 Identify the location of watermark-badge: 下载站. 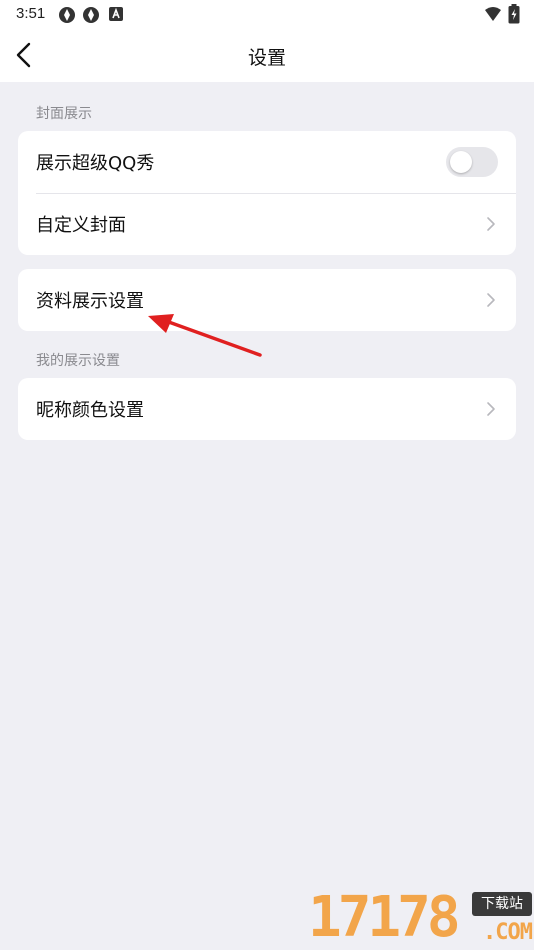
(502, 904).